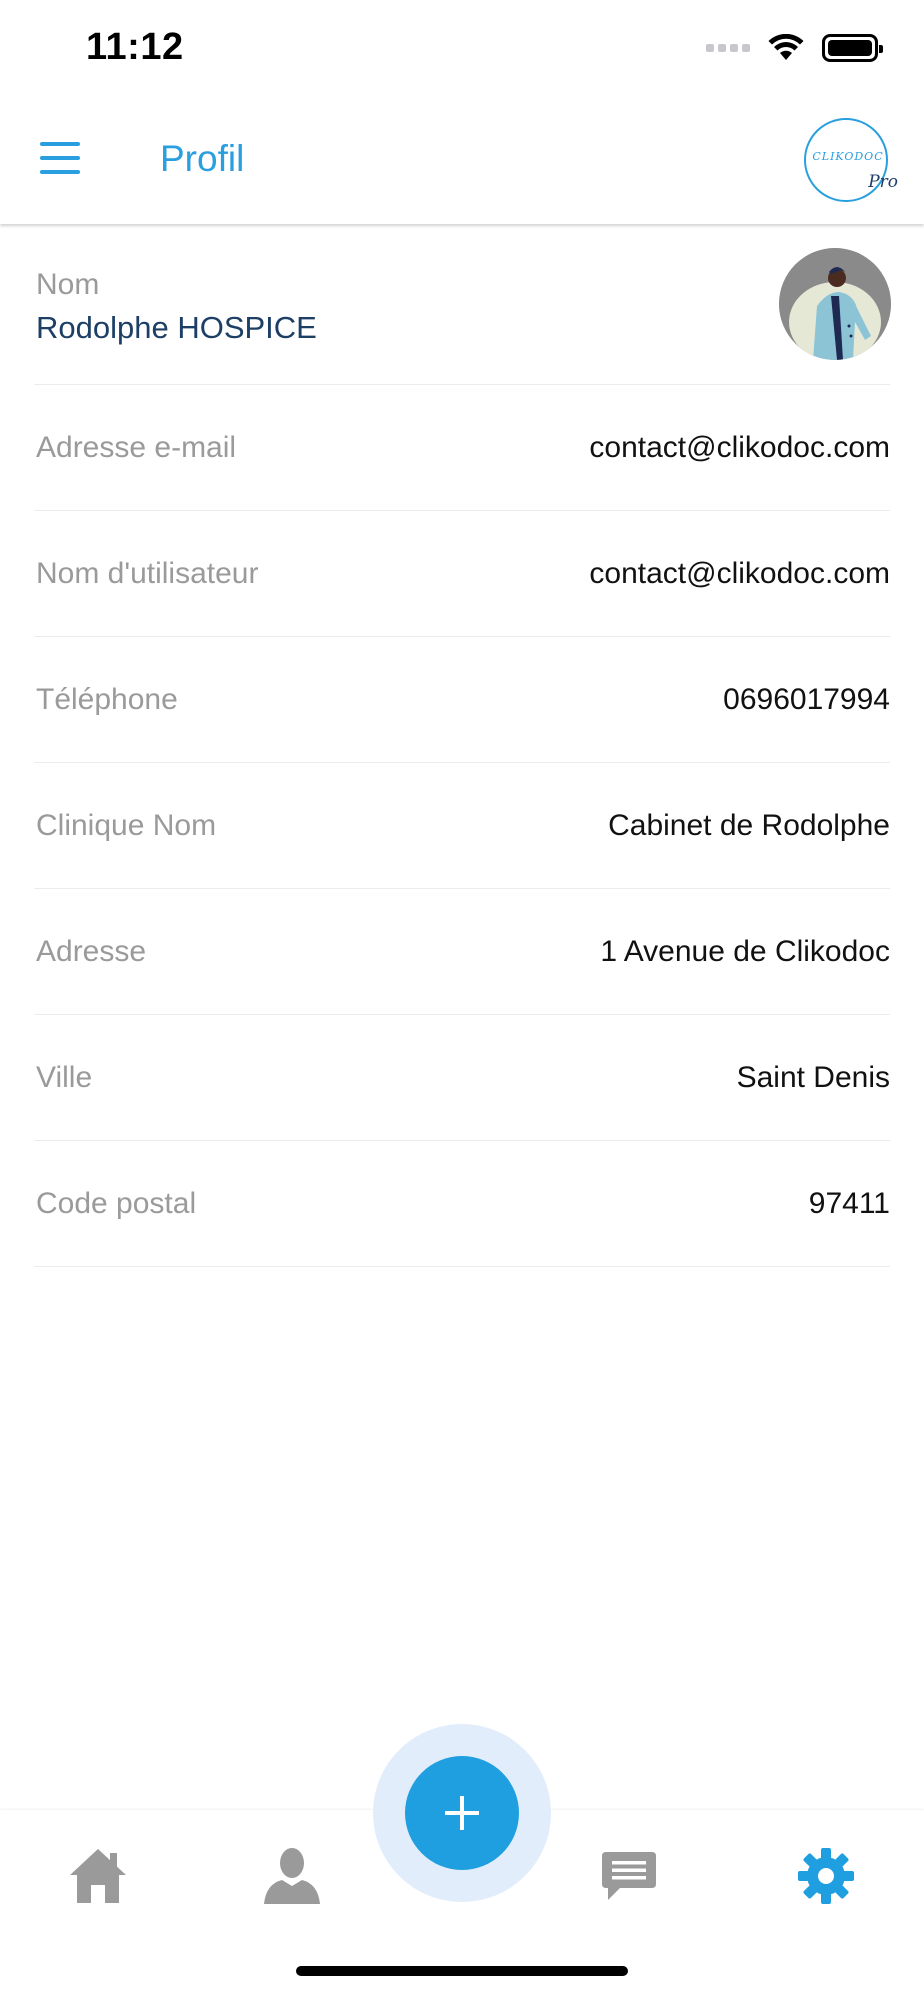 The height and width of the screenshot is (2000, 924). I want to click on tab-profile, so click(292, 1876).